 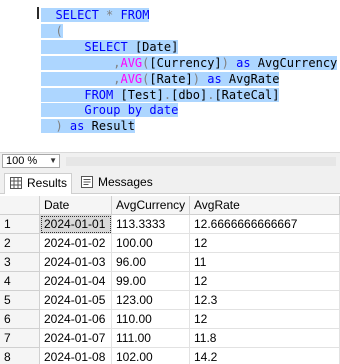 What do you see at coordinates (113, 110) in the screenshot?
I see `code-token: Group by` at bounding box center [113, 110].